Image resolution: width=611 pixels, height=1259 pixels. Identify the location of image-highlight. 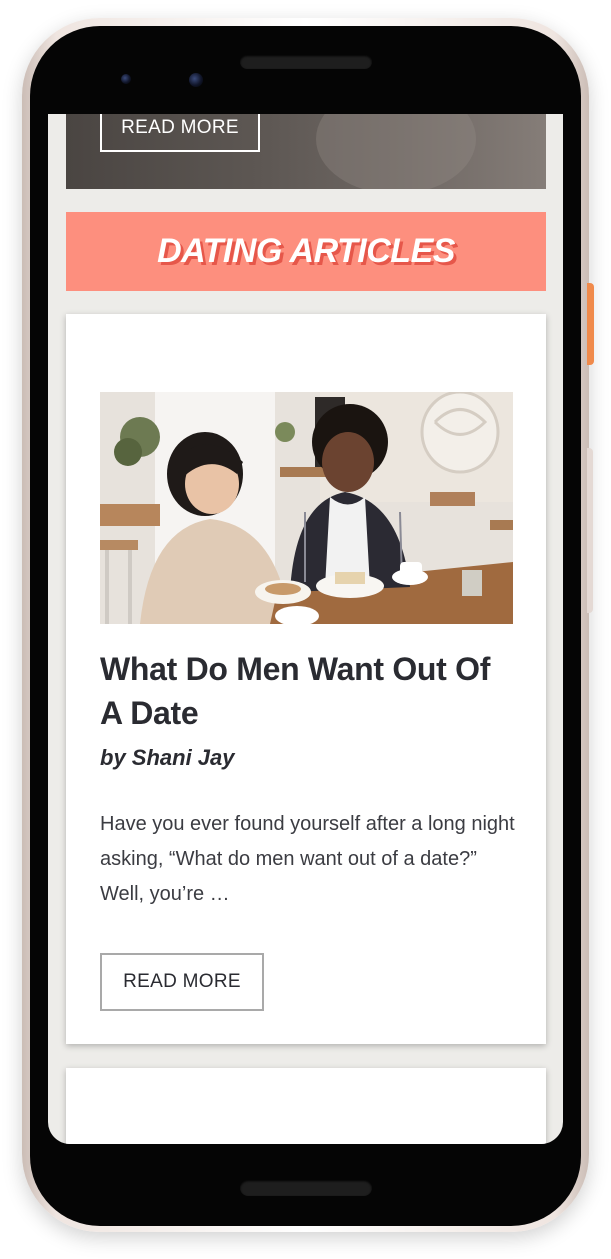
(396, 151).